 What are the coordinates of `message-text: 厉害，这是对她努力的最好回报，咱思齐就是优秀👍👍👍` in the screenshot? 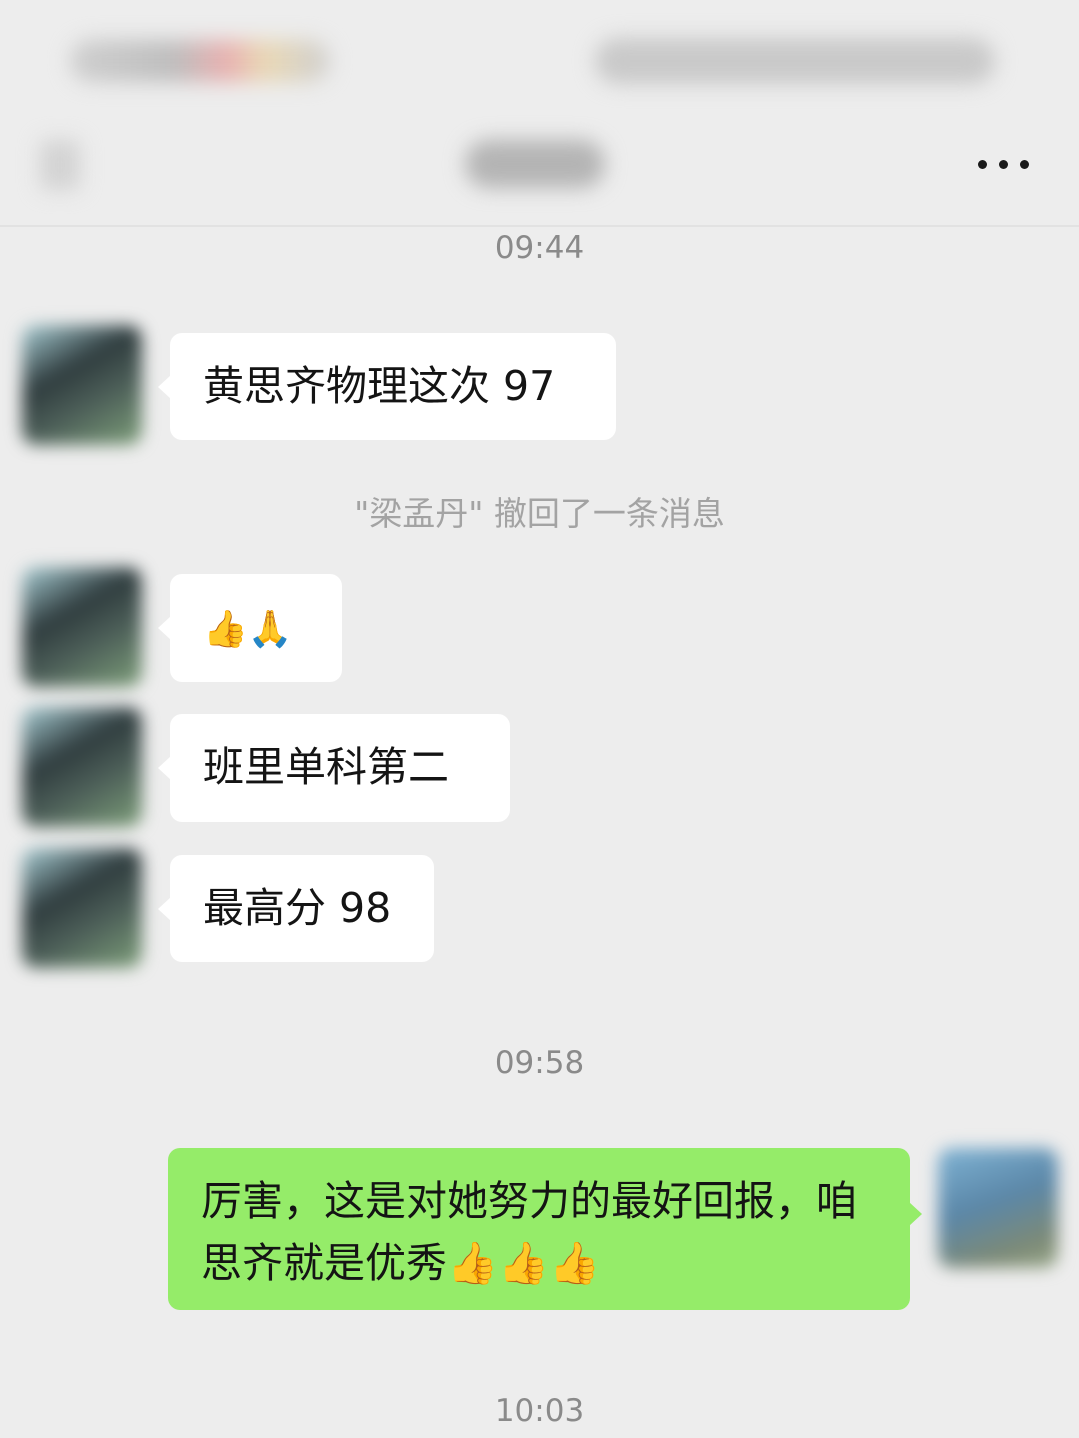 It's located at (529, 1232).